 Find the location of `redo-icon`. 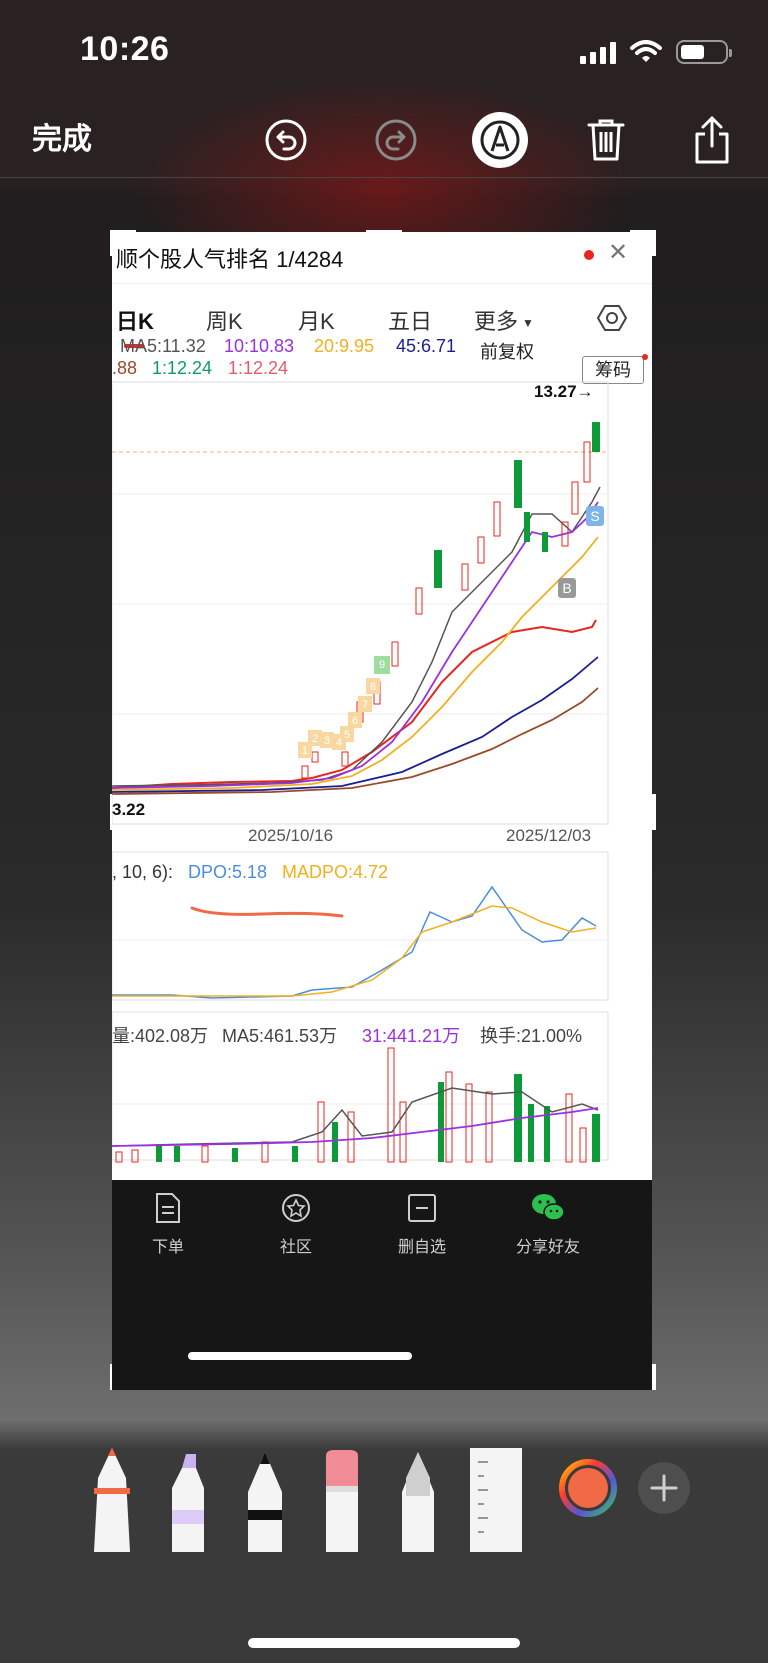

redo-icon is located at coordinates (396, 140).